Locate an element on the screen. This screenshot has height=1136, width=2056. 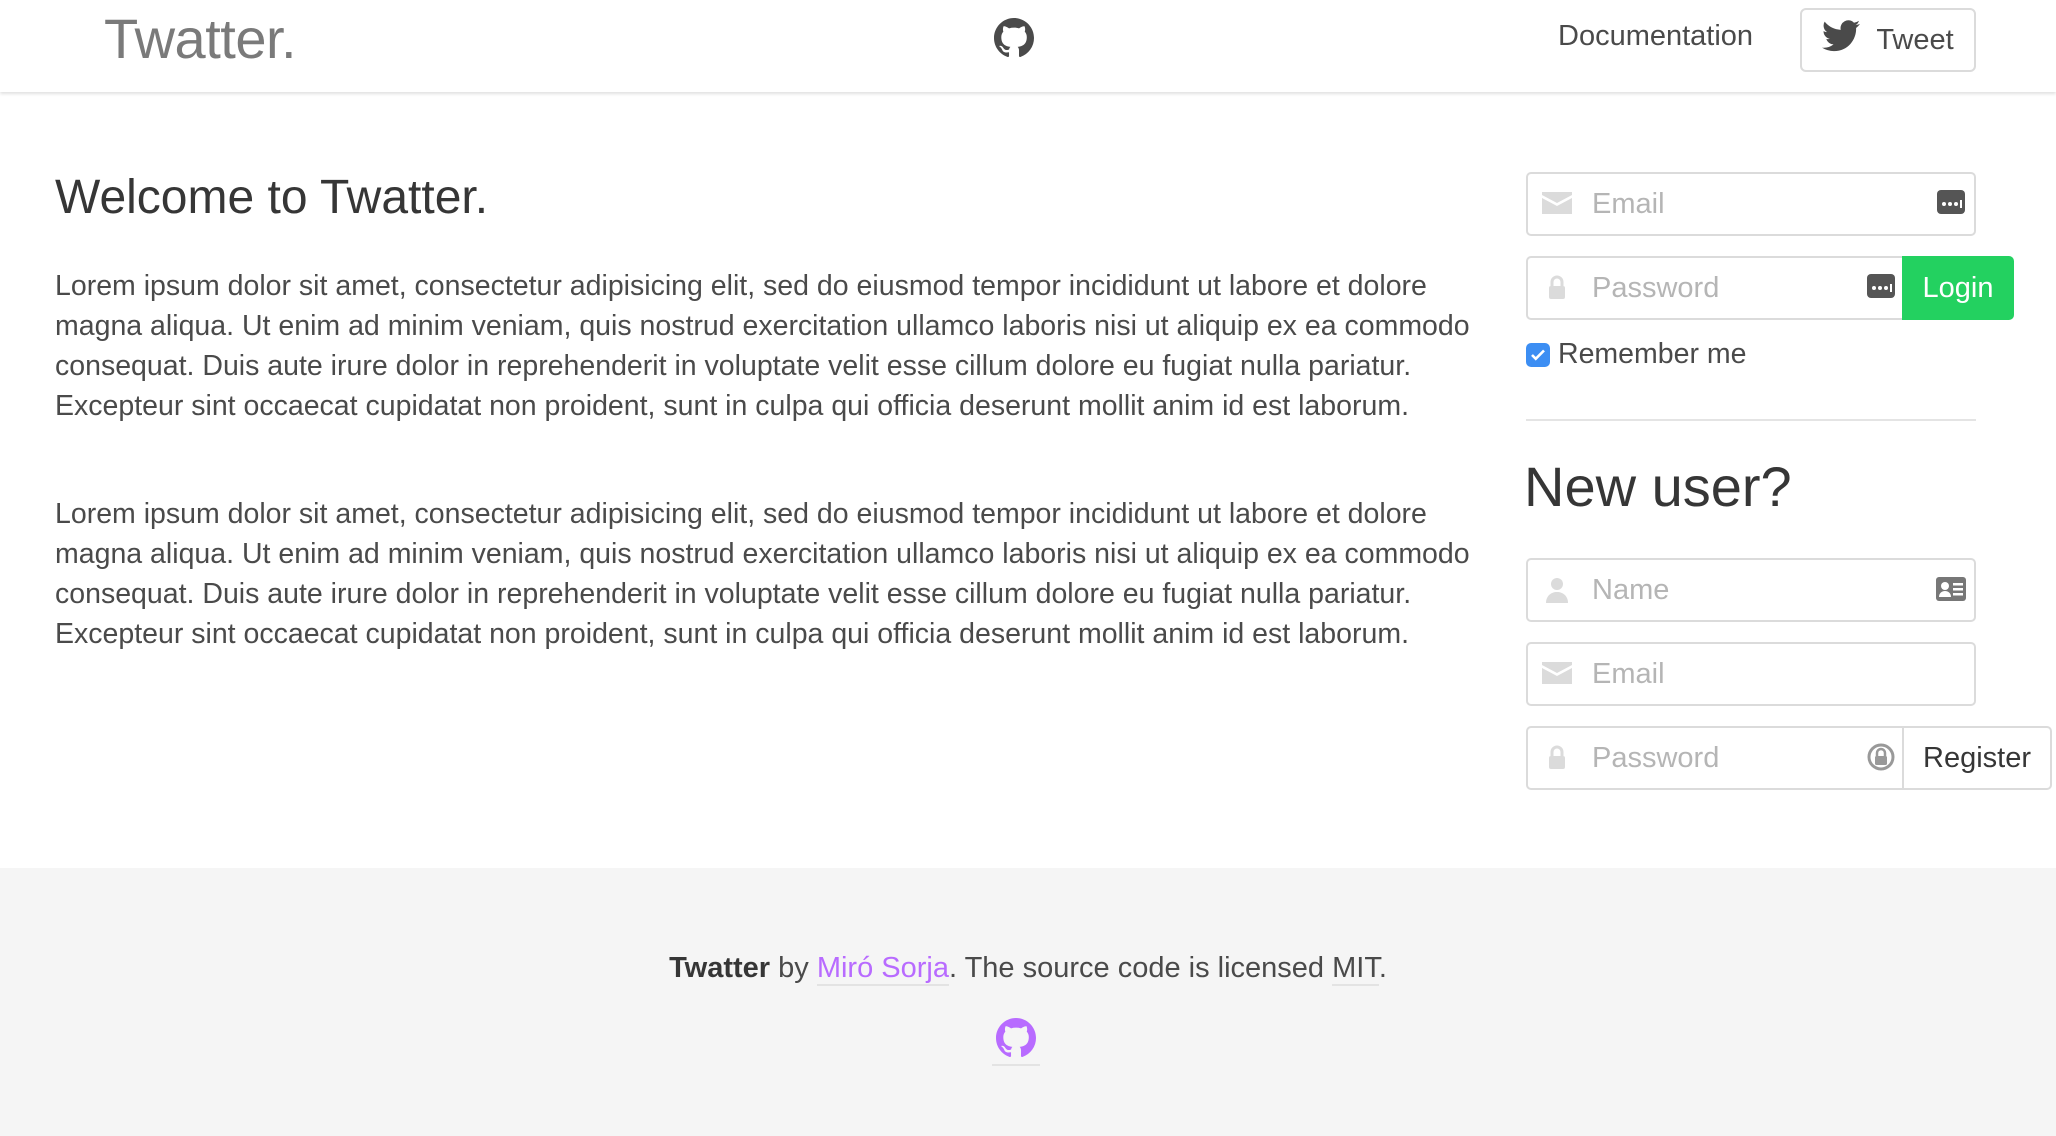
navbar: Twatter. Documentation Tweet is located at coordinates (1028, 46).